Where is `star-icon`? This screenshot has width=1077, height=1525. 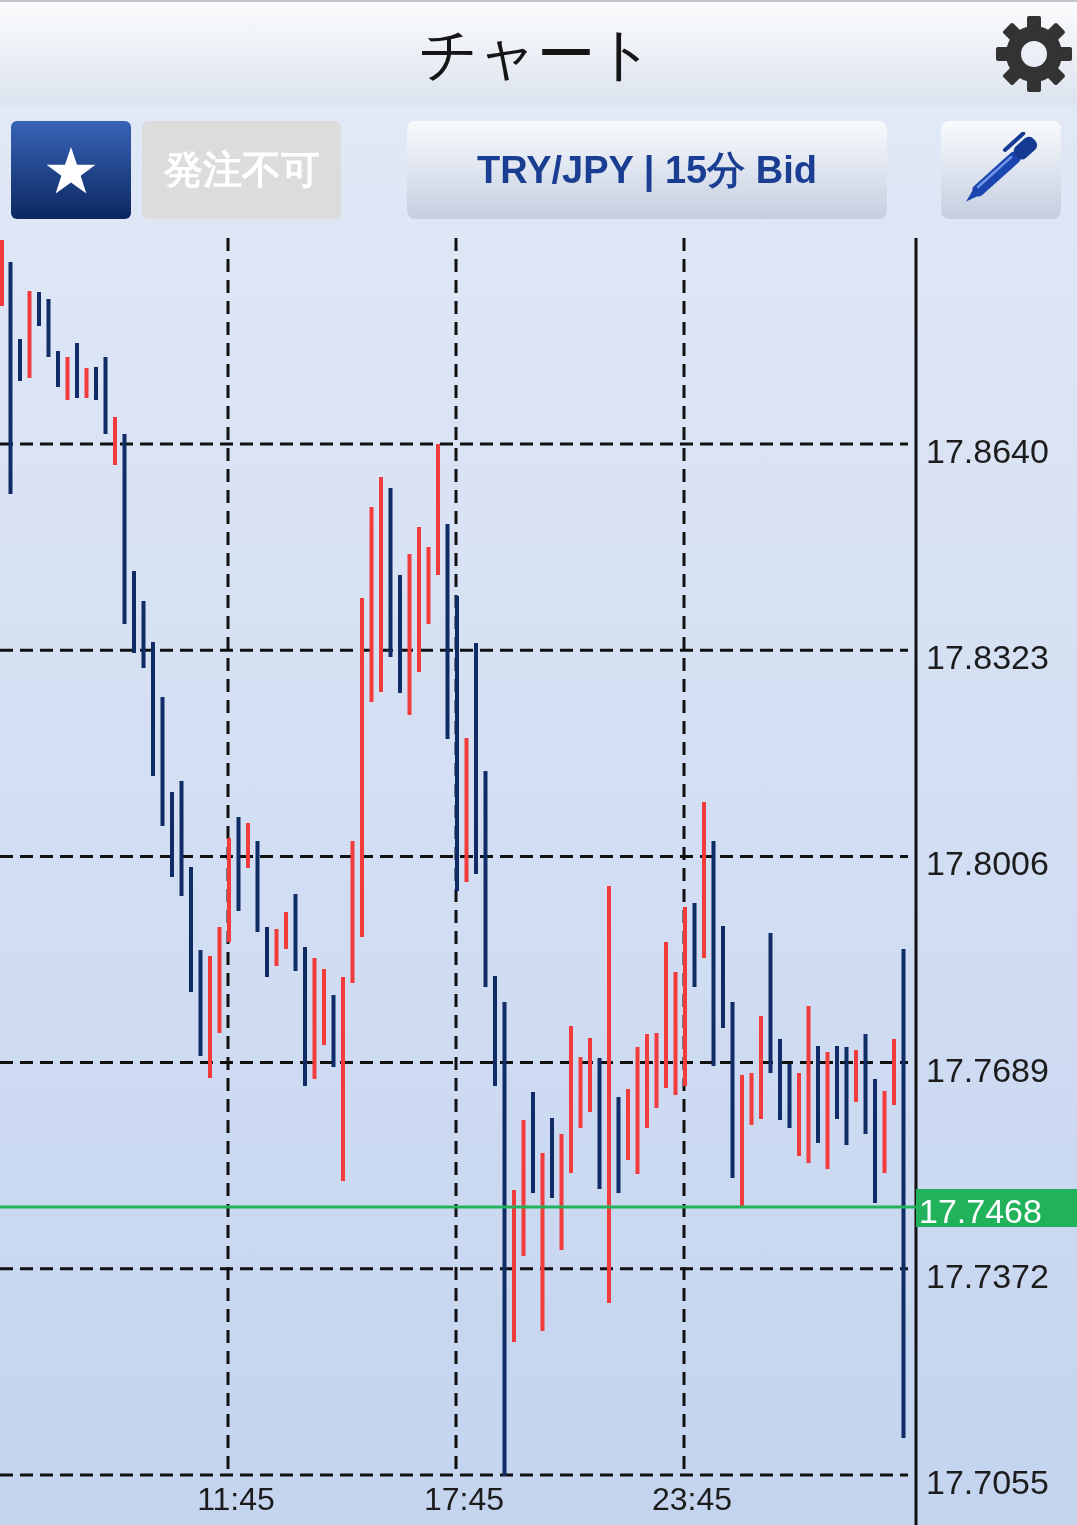 star-icon is located at coordinates (71, 170).